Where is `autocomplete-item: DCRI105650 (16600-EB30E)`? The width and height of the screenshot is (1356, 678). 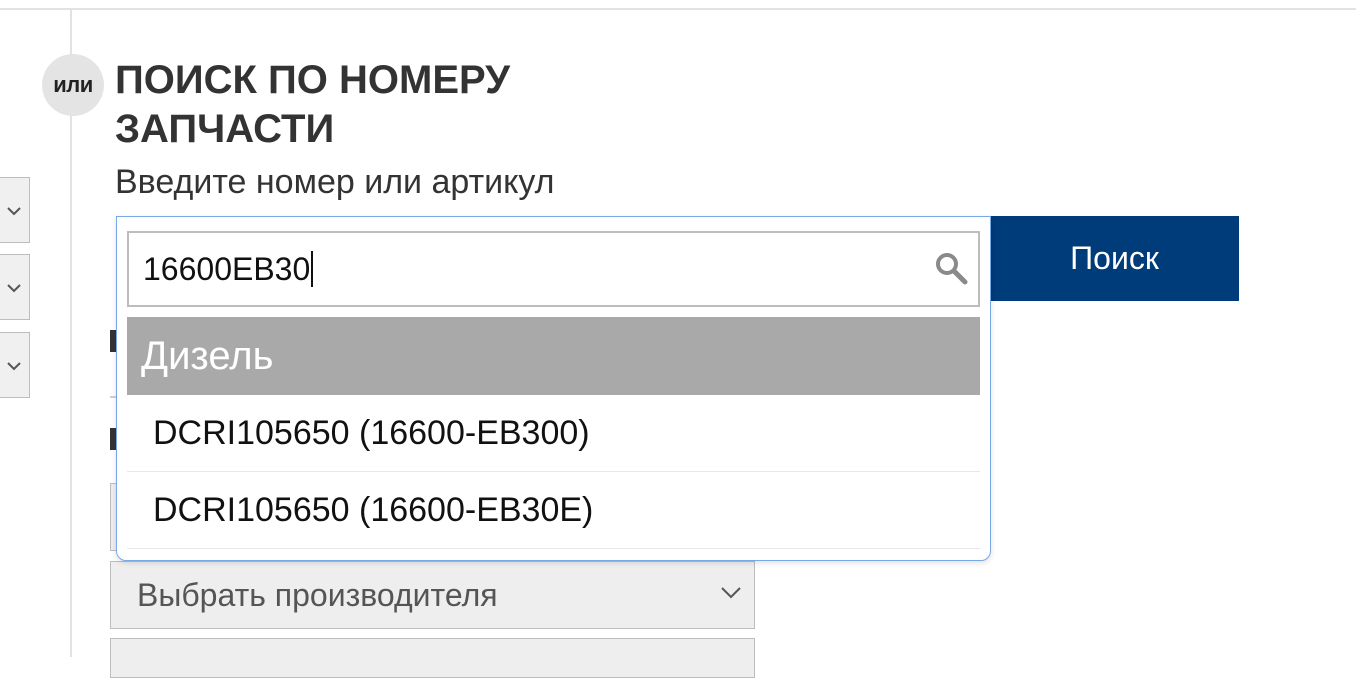
autocomplete-item: DCRI105650 (16600-EB30E) is located at coordinates (553, 510).